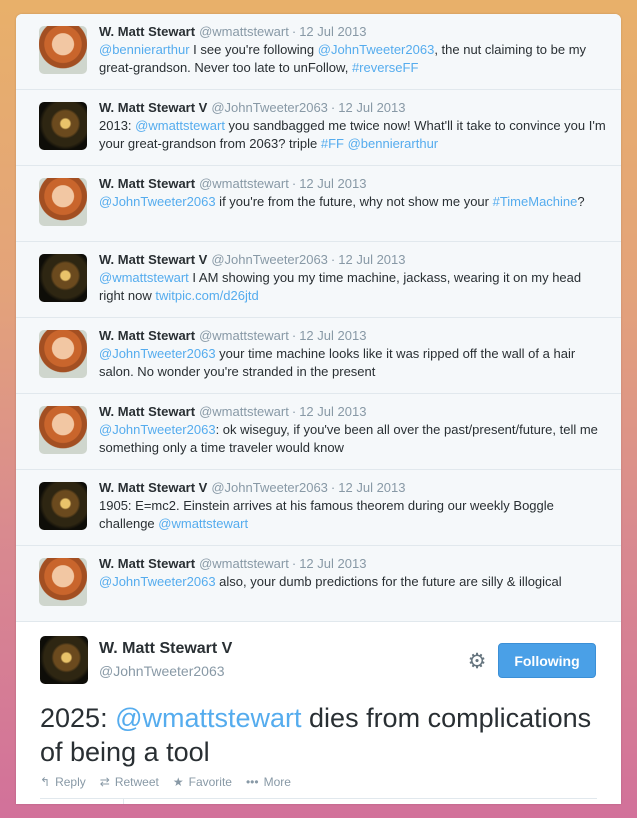 Image resolution: width=637 pixels, height=818 pixels. What do you see at coordinates (477, 662) in the screenshot?
I see `gear-icon: ⚙` at bounding box center [477, 662].